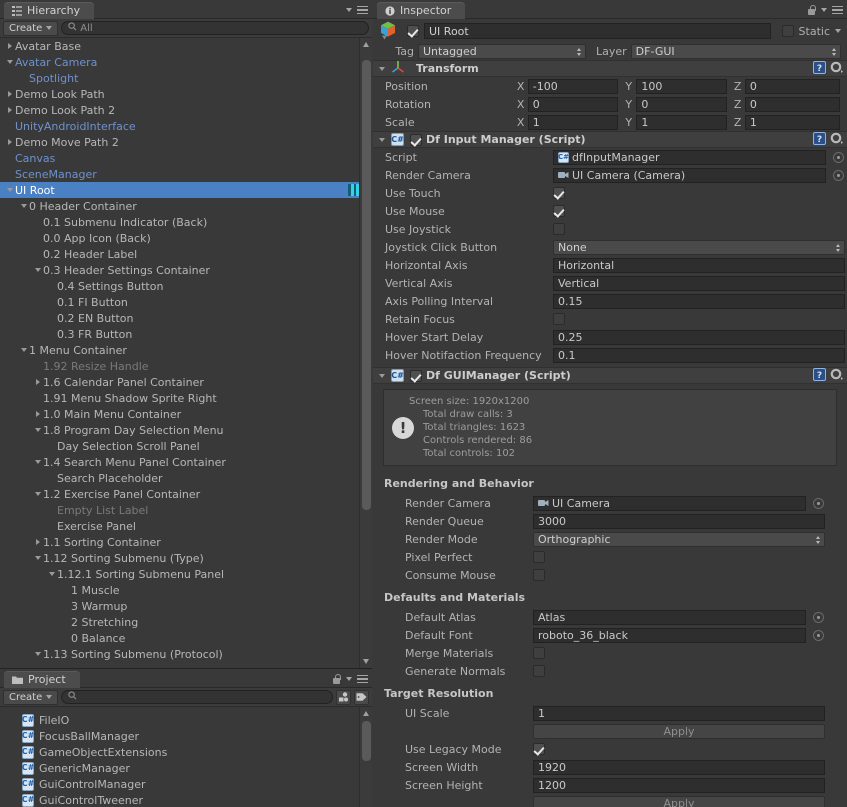 This screenshot has width=847, height=807. Describe the element at coordinates (186, 206) in the screenshot. I see `hierarchy-item-0-header-container: 0 Header Container` at that location.